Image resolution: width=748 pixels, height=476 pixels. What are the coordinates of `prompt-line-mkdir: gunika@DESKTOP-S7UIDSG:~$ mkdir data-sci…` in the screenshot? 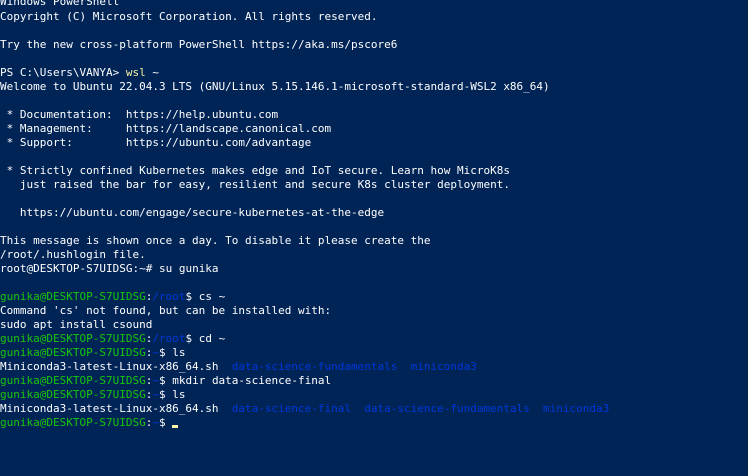 It's located at (165, 381).